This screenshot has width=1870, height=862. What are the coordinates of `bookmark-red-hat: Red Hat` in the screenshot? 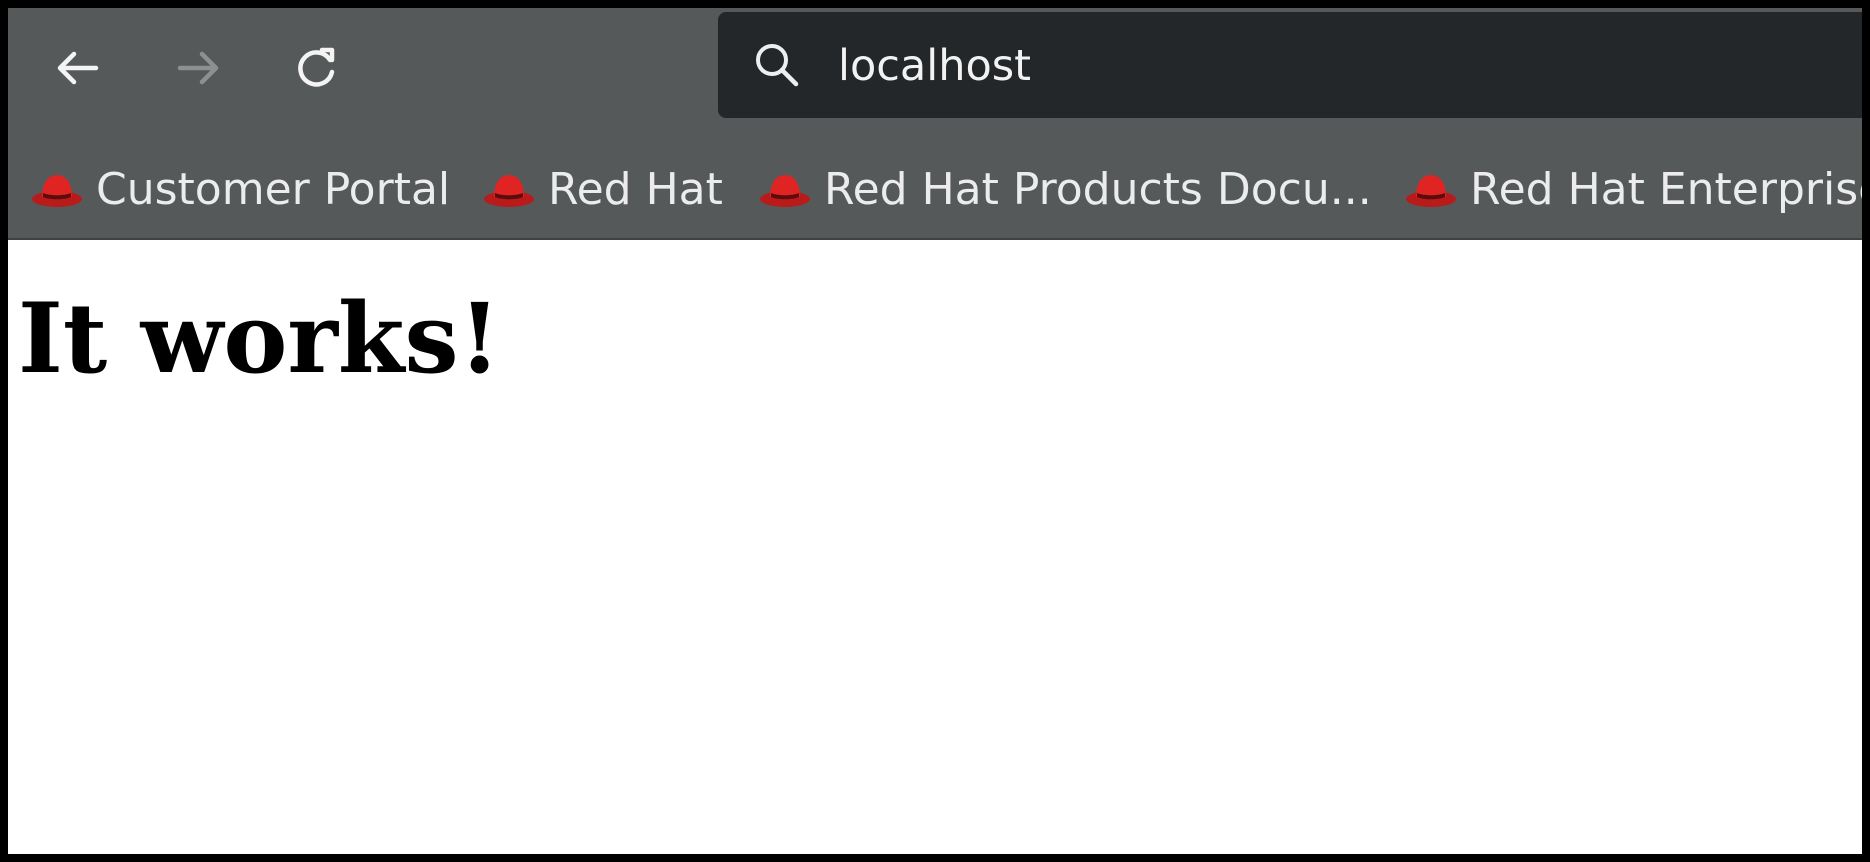 It's located at (602, 189).